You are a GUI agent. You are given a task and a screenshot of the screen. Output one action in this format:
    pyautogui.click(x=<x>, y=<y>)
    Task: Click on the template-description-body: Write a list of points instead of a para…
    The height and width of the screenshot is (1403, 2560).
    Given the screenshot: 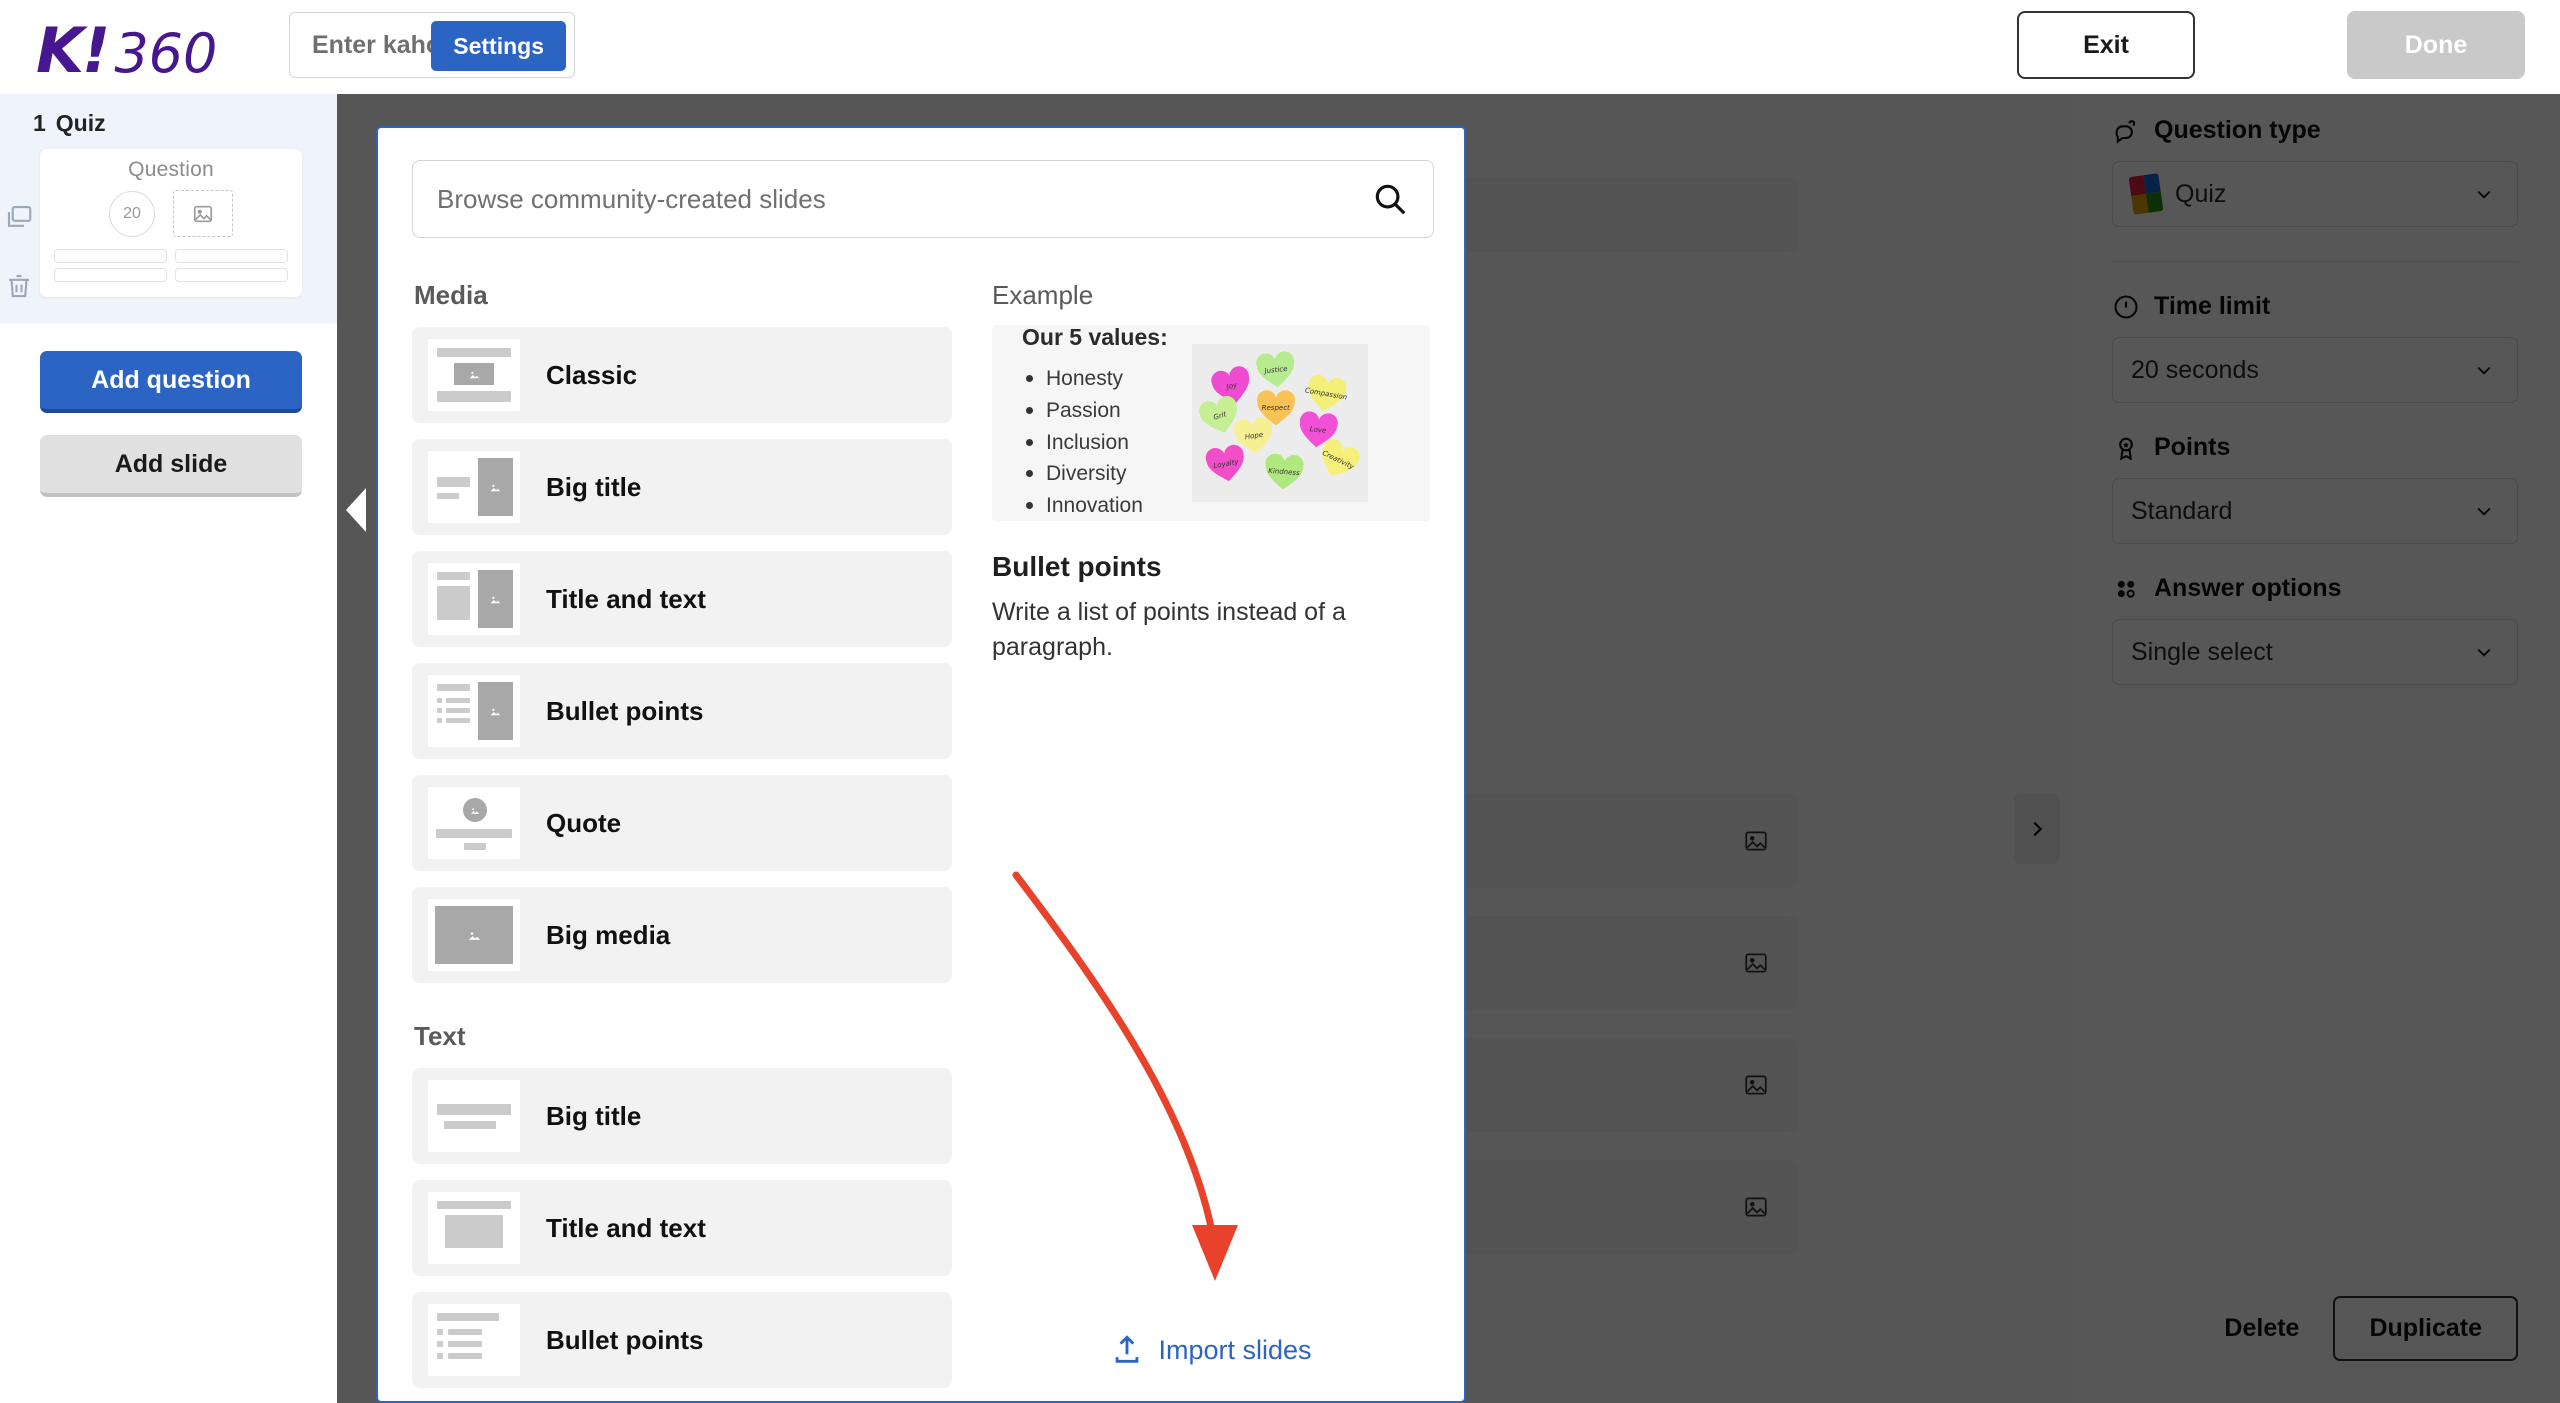 What is the action you would take?
    pyautogui.click(x=1169, y=629)
    